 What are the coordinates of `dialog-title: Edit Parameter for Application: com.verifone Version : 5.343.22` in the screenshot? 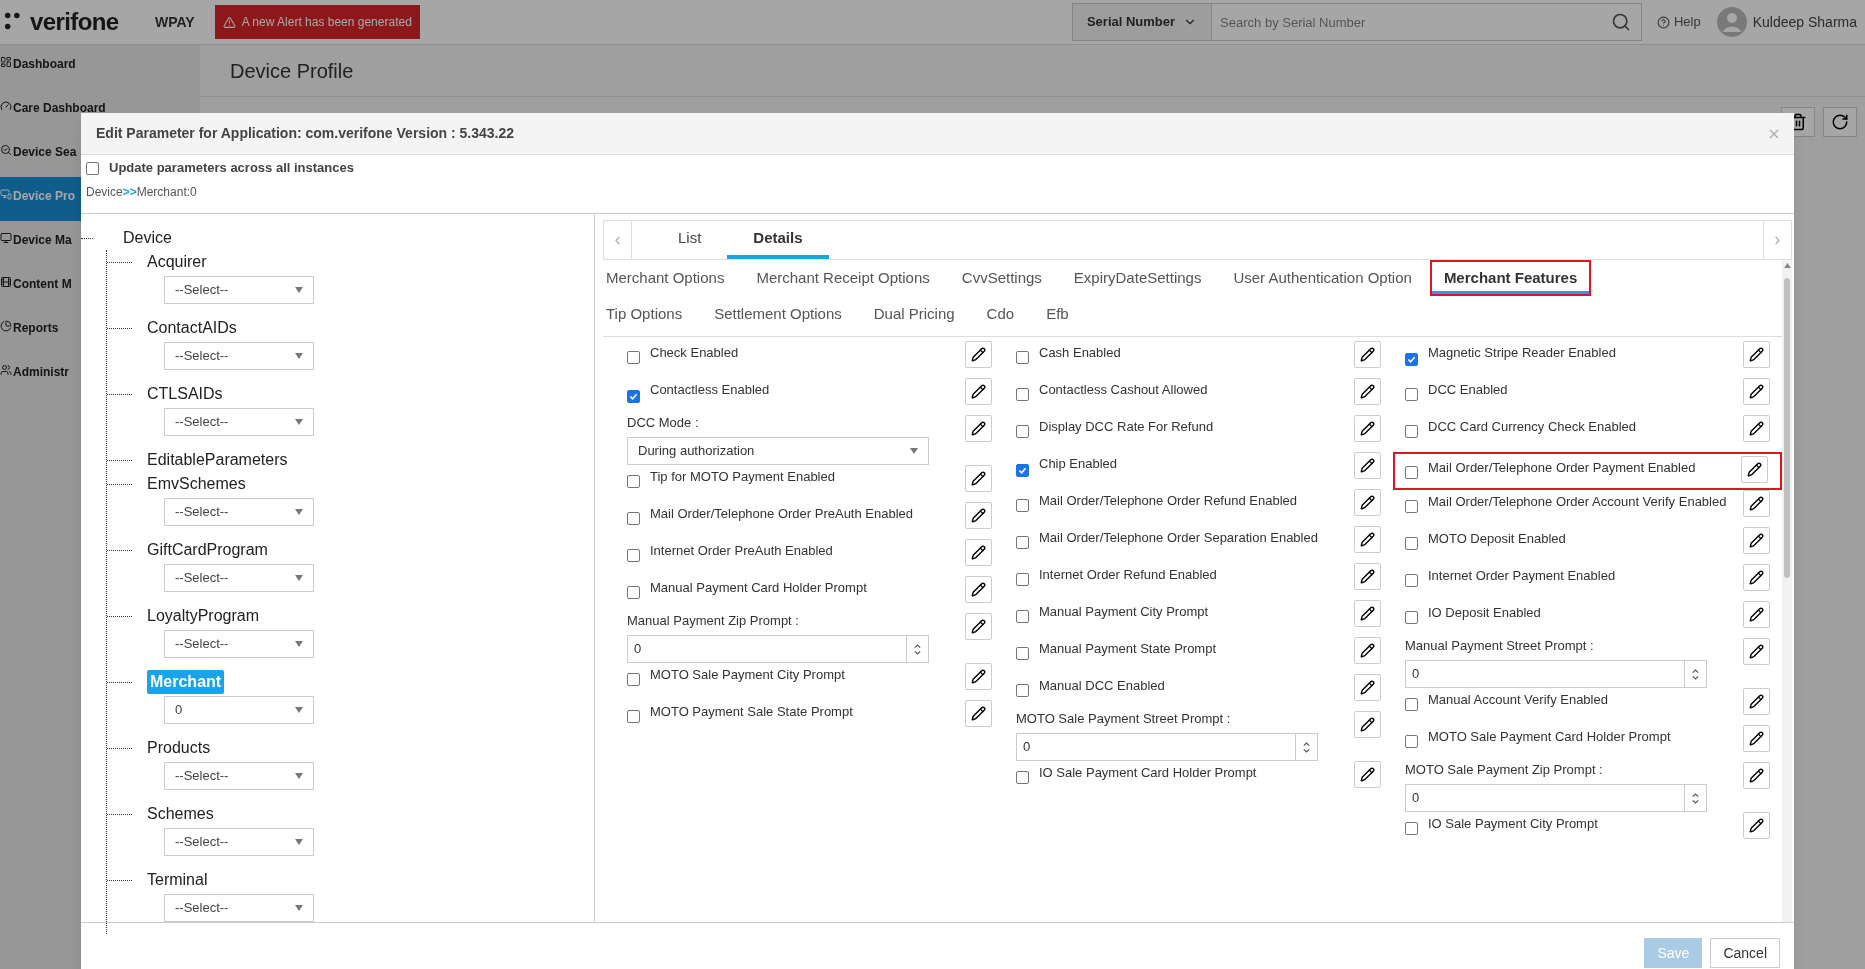 It's located at (305, 133).